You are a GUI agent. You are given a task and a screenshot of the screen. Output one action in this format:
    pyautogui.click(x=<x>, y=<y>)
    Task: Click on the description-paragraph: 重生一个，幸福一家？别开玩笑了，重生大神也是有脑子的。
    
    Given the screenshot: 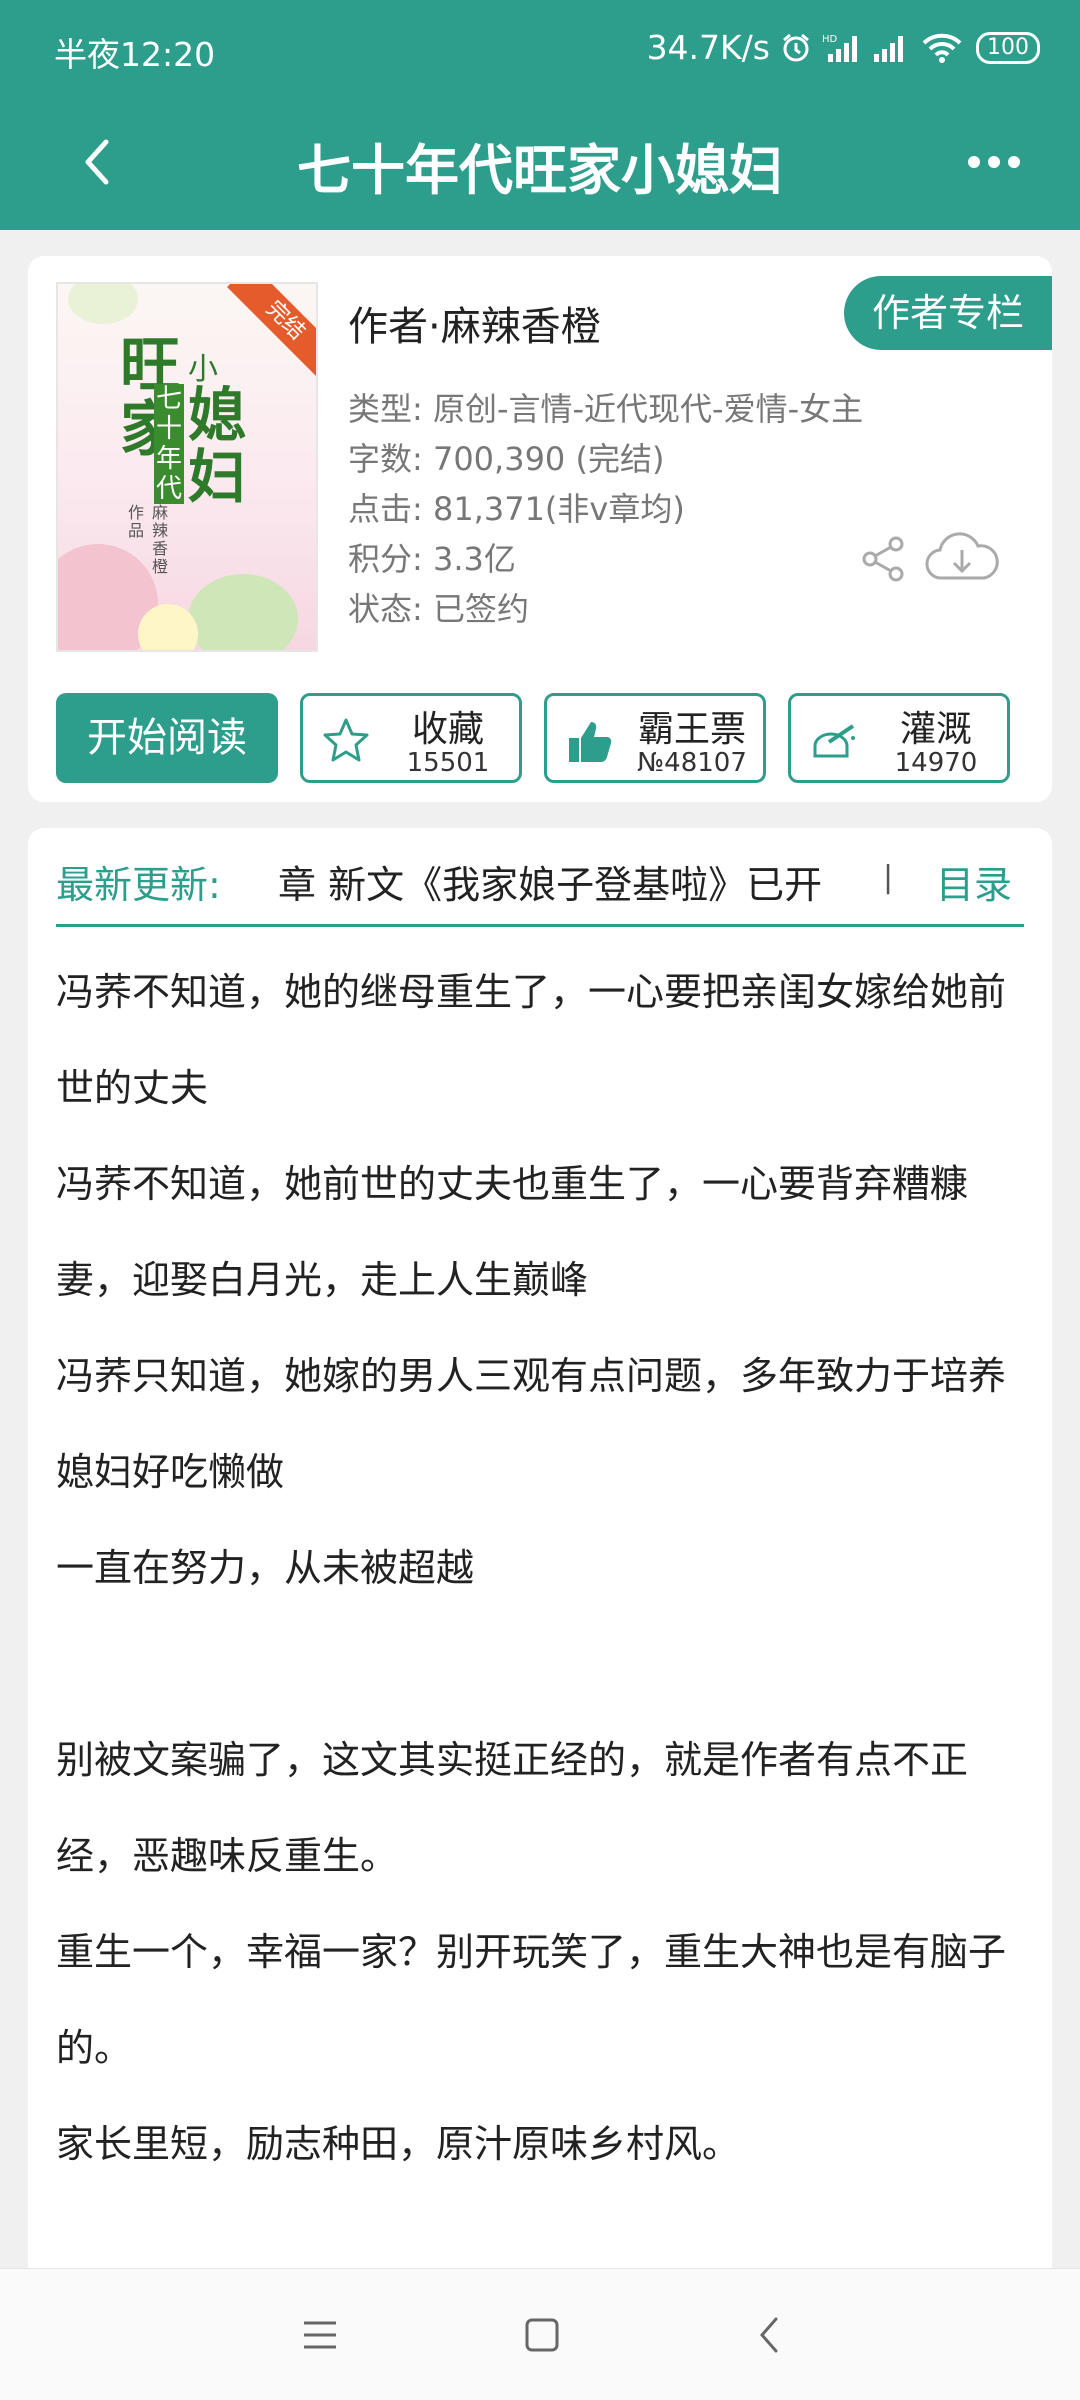 What is the action you would take?
    pyautogui.click(x=531, y=2000)
    